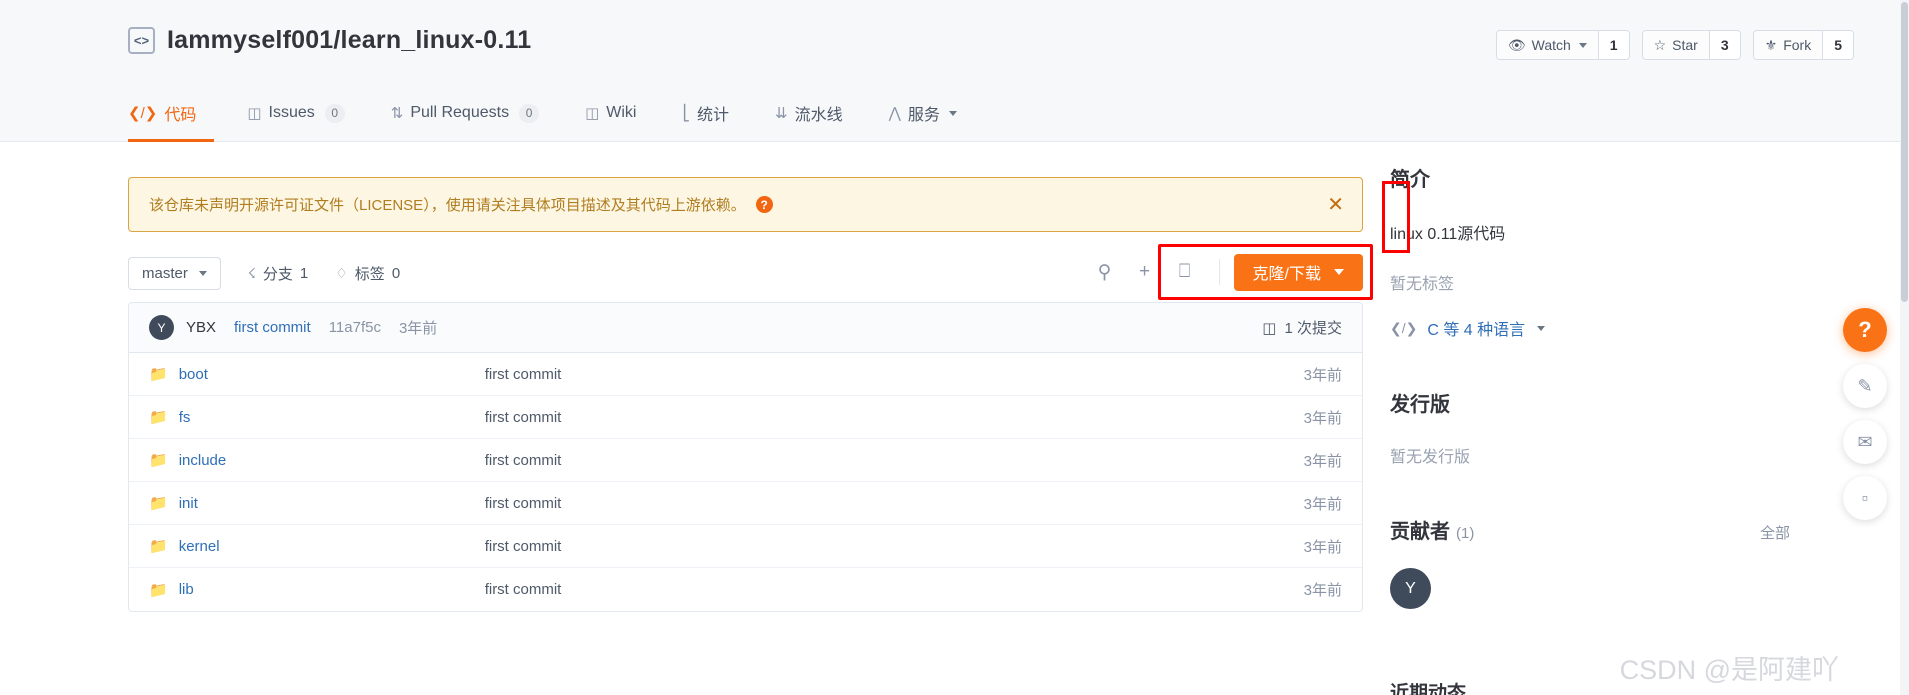 The image size is (1909, 695). What do you see at coordinates (1729, 670) in the screenshot?
I see `watermark: CSDN @是阿建吖` at bounding box center [1729, 670].